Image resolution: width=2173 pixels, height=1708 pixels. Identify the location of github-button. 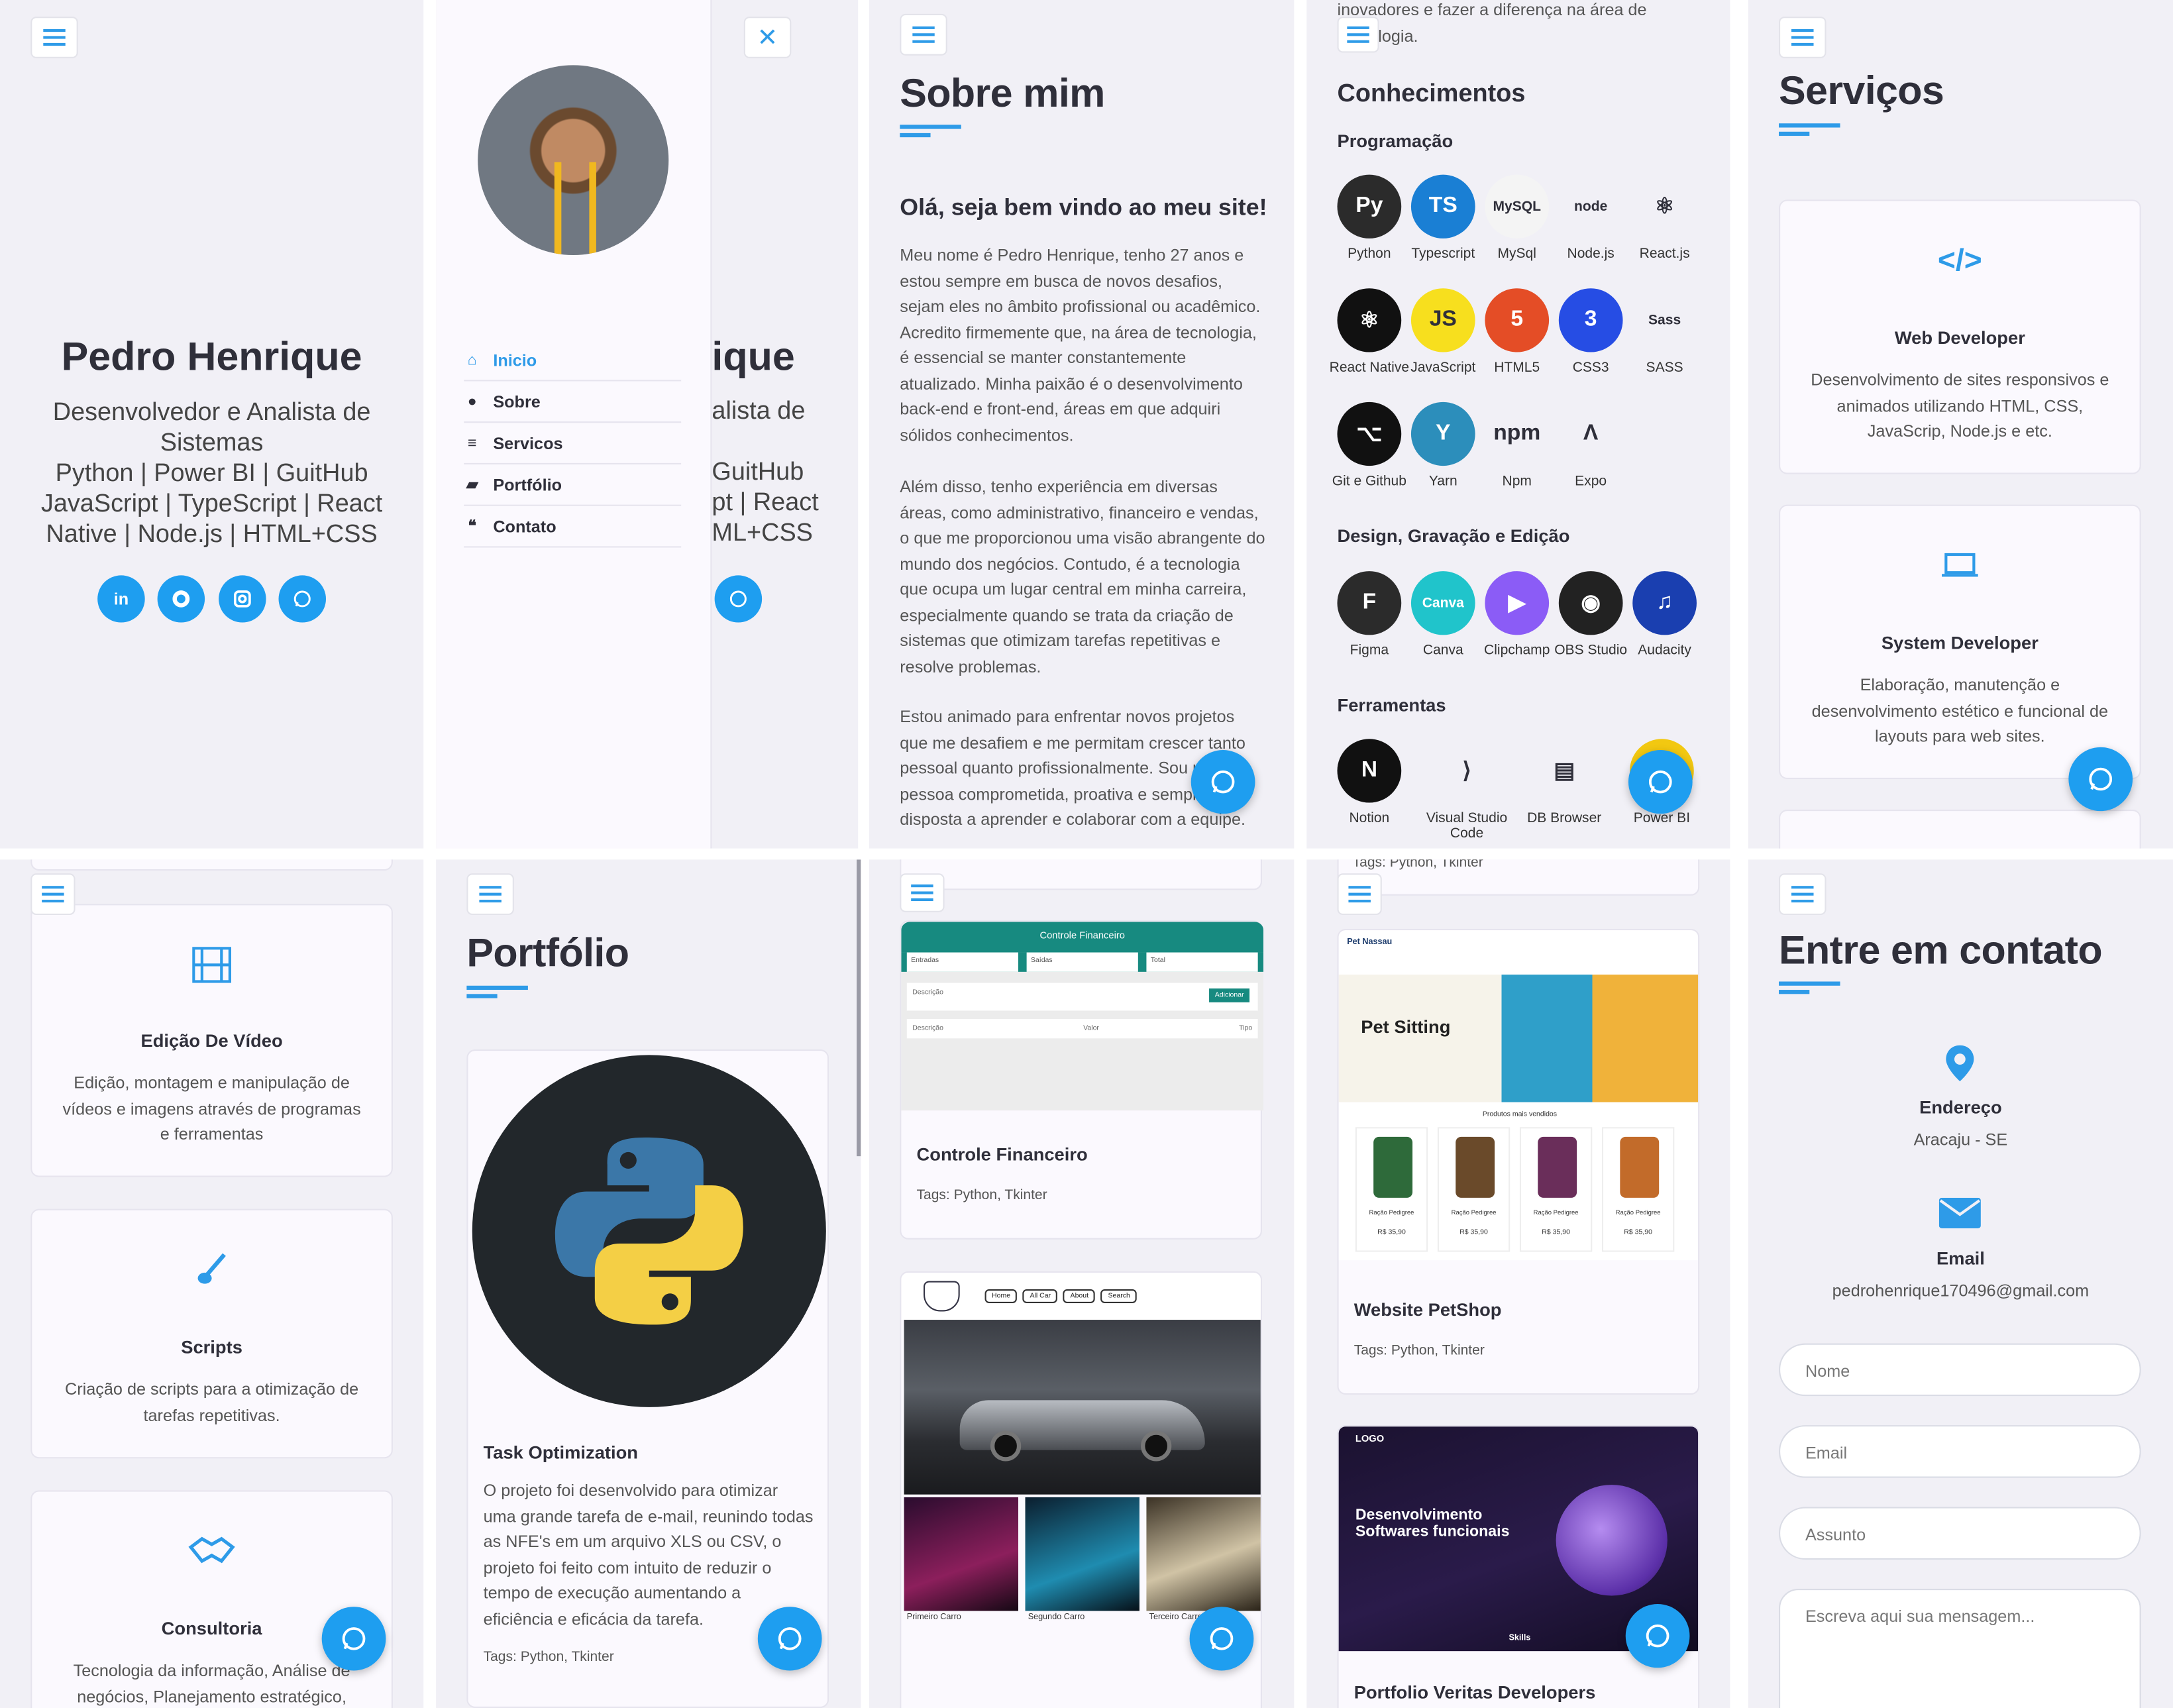
(181, 599).